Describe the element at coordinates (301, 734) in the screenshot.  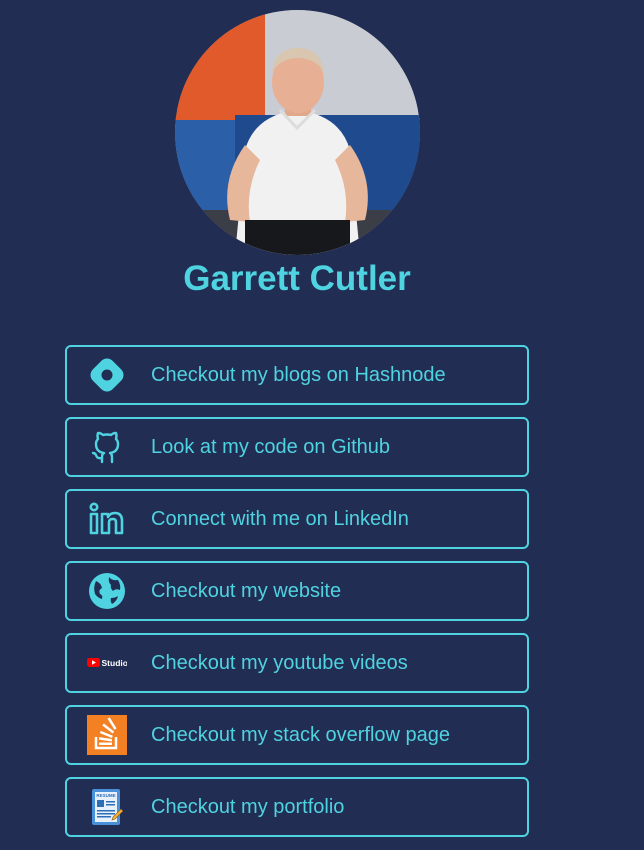
I see `link-label: Checkout my stack overflow page` at that location.